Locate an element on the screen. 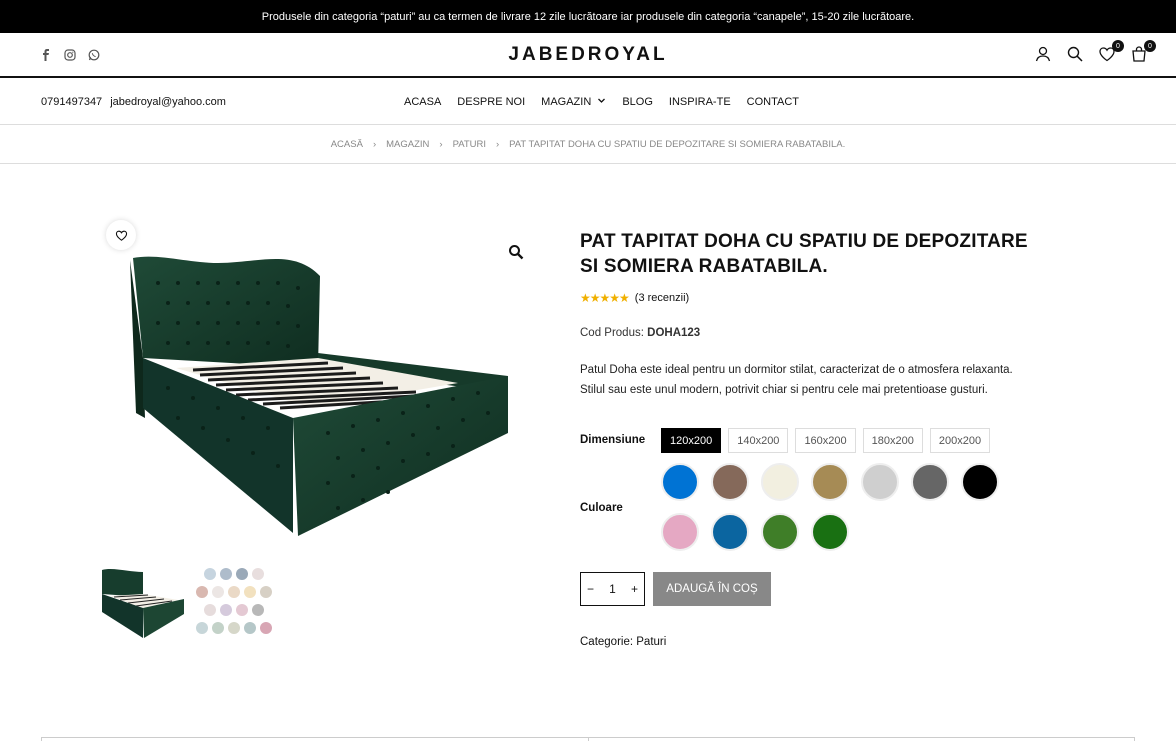 This screenshot has width=1176, height=741. decrease-quantity-button: − is located at coordinates (590, 589).